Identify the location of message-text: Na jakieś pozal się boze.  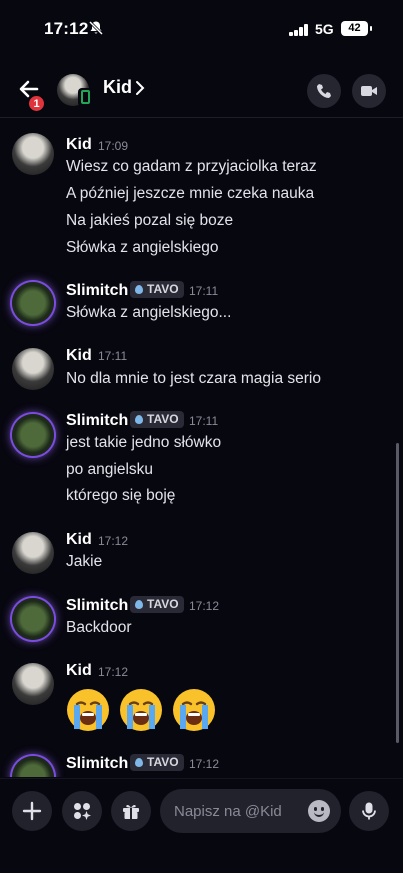
(150, 220).